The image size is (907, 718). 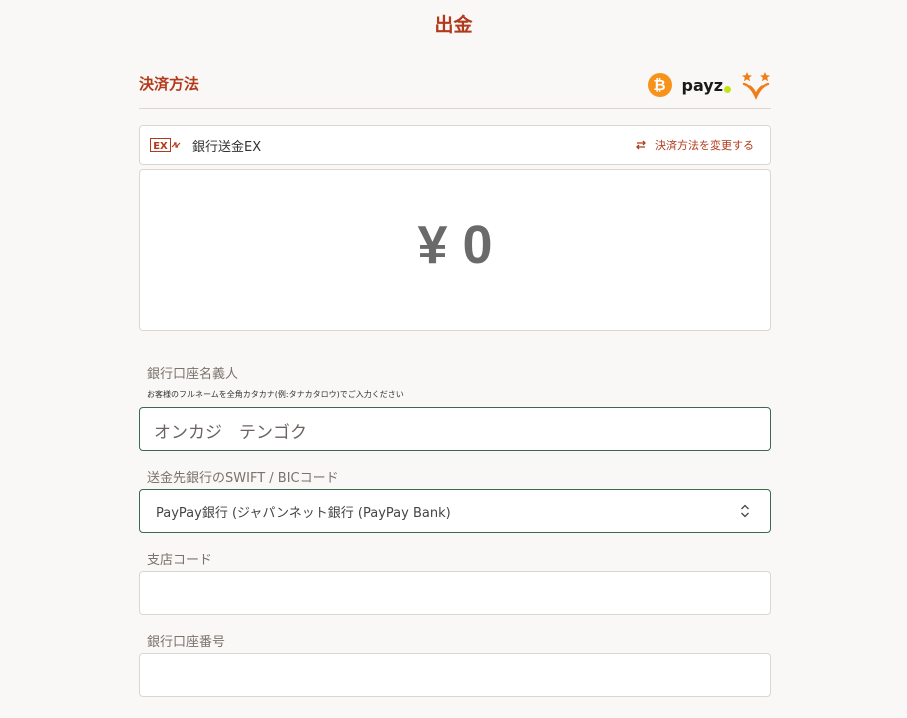 I want to click on section-title: 決済方法, so click(x=169, y=84).